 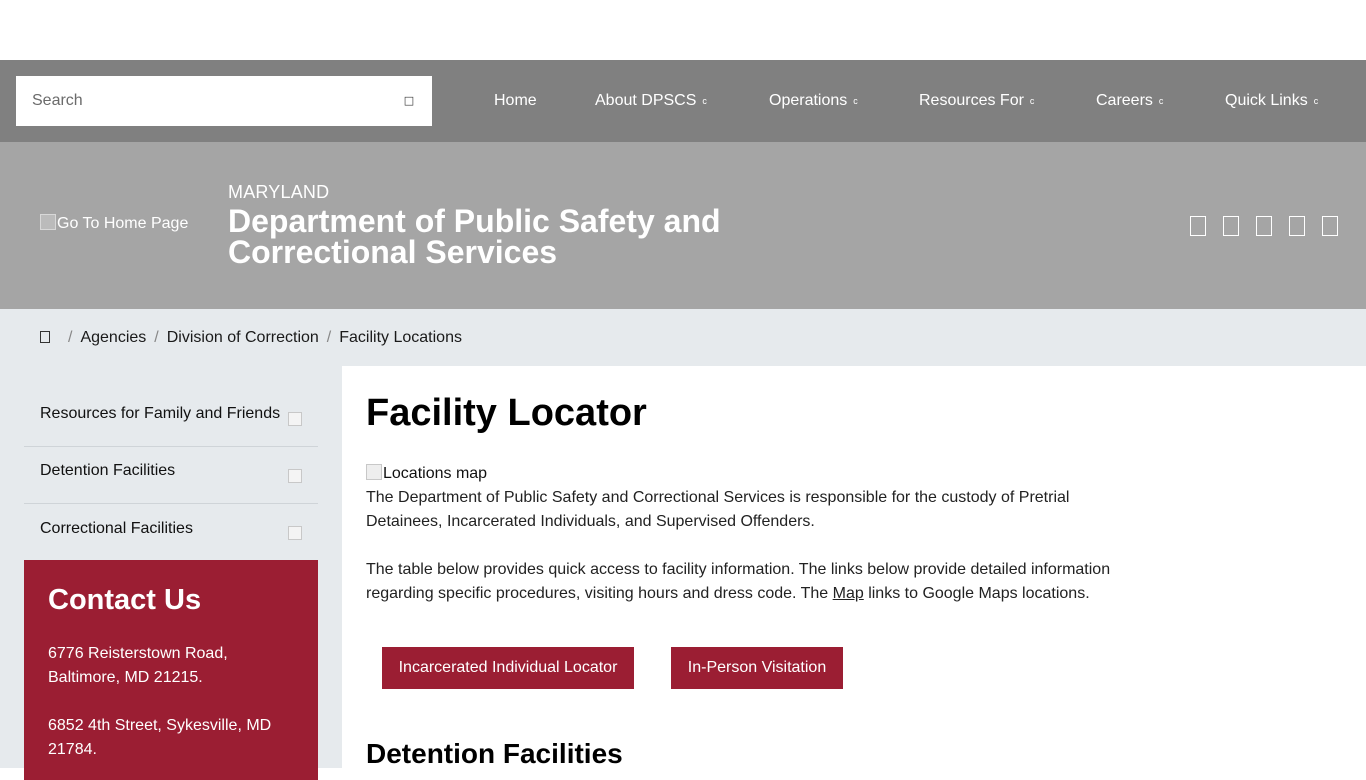 What do you see at coordinates (160, 414) in the screenshot?
I see `sidebar-item-label: Resources for Family and Friends` at bounding box center [160, 414].